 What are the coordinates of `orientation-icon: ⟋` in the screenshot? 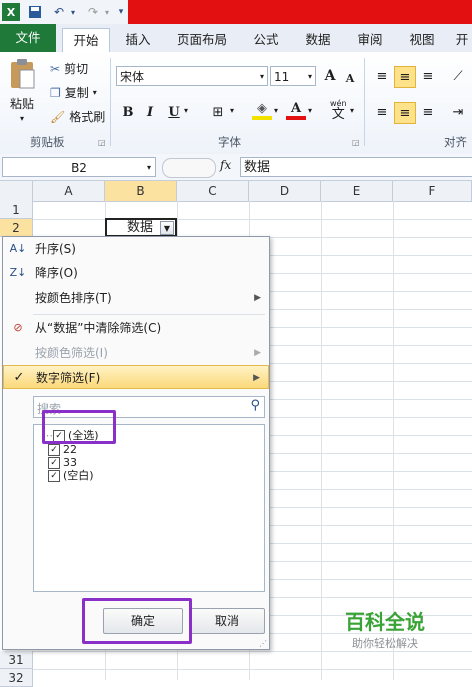 It's located at (458, 76).